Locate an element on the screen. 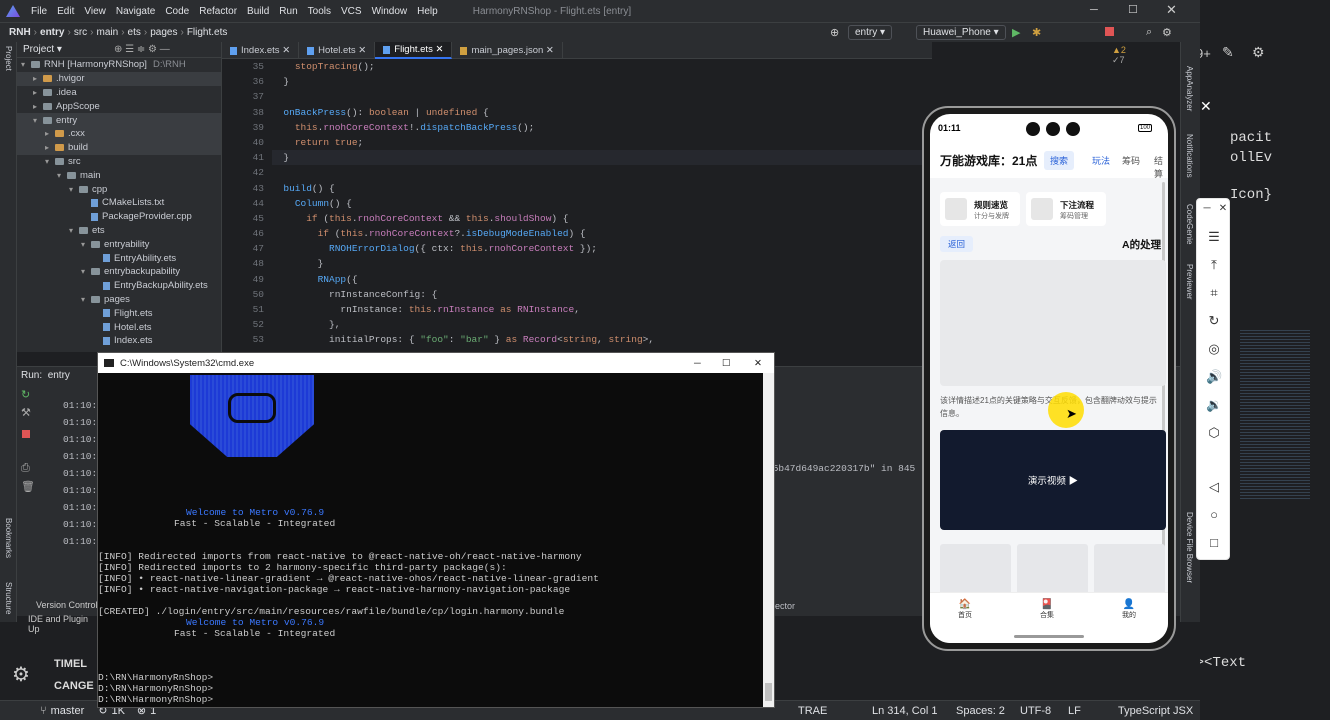  branch-label: master is located at coordinates (68, 711).